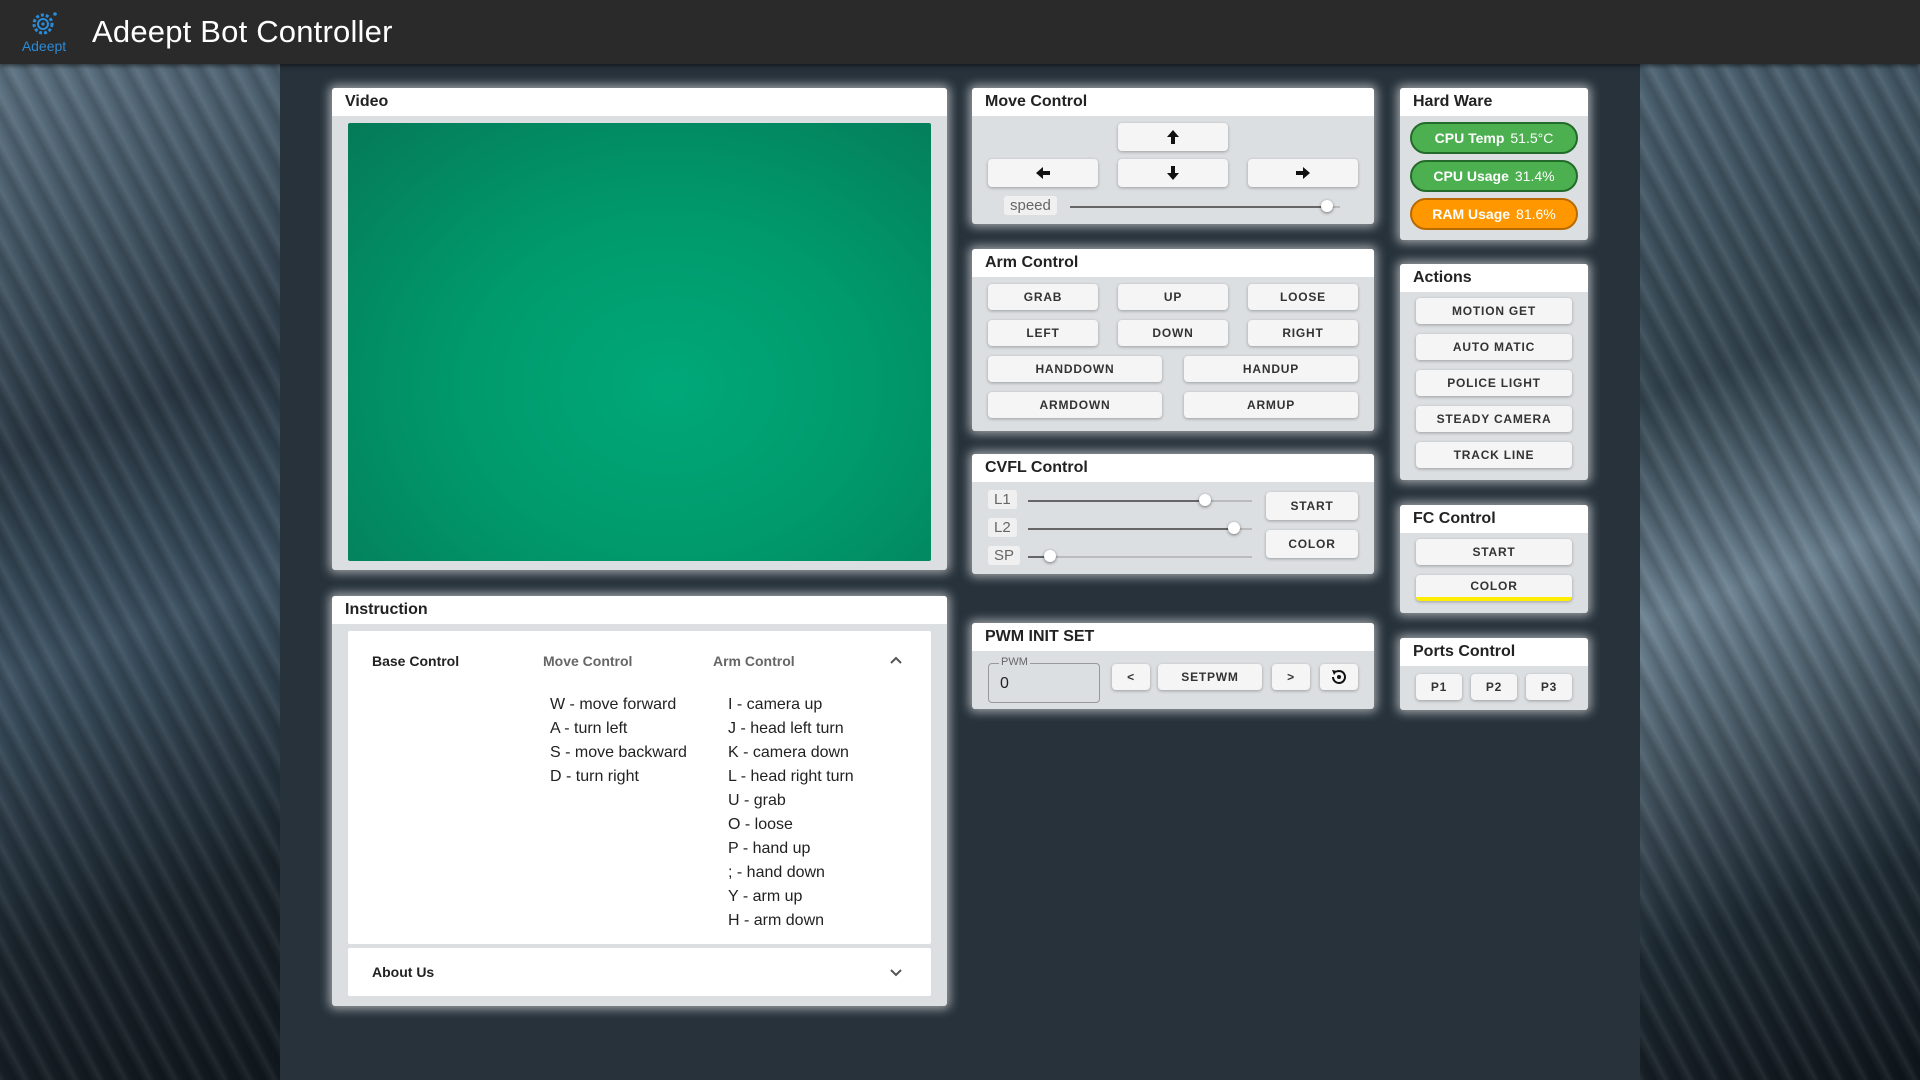 This screenshot has height=1080, width=1920. Describe the element at coordinates (1044, 679) in the screenshot. I see `pwm-field: PWM 0` at that location.